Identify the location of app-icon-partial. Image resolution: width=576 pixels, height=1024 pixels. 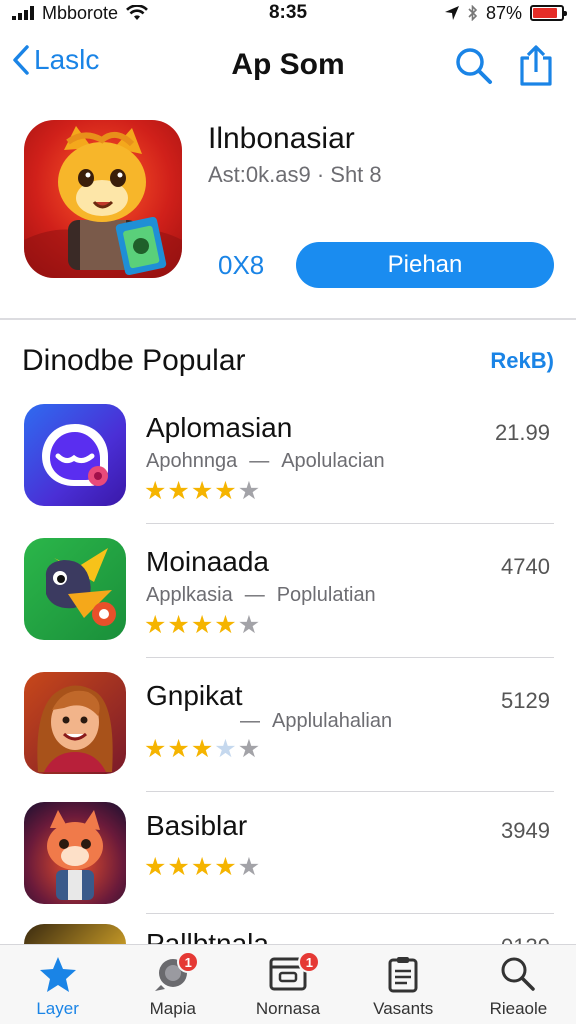
(75, 934).